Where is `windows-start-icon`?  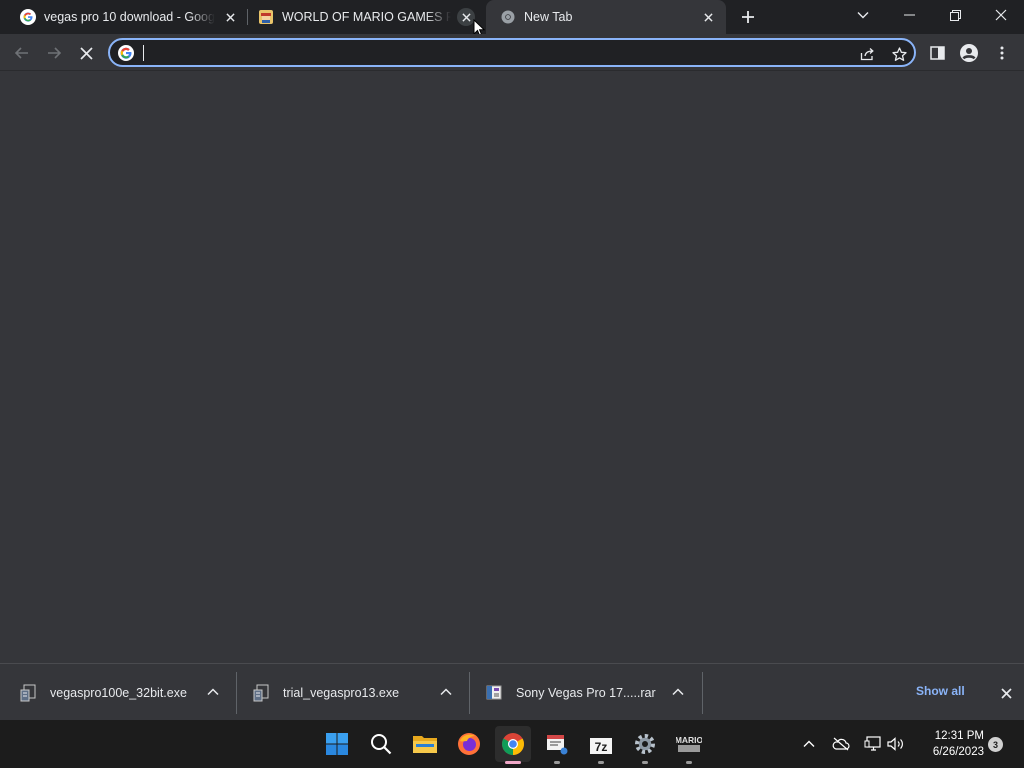
windows-start-icon is located at coordinates (337, 744).